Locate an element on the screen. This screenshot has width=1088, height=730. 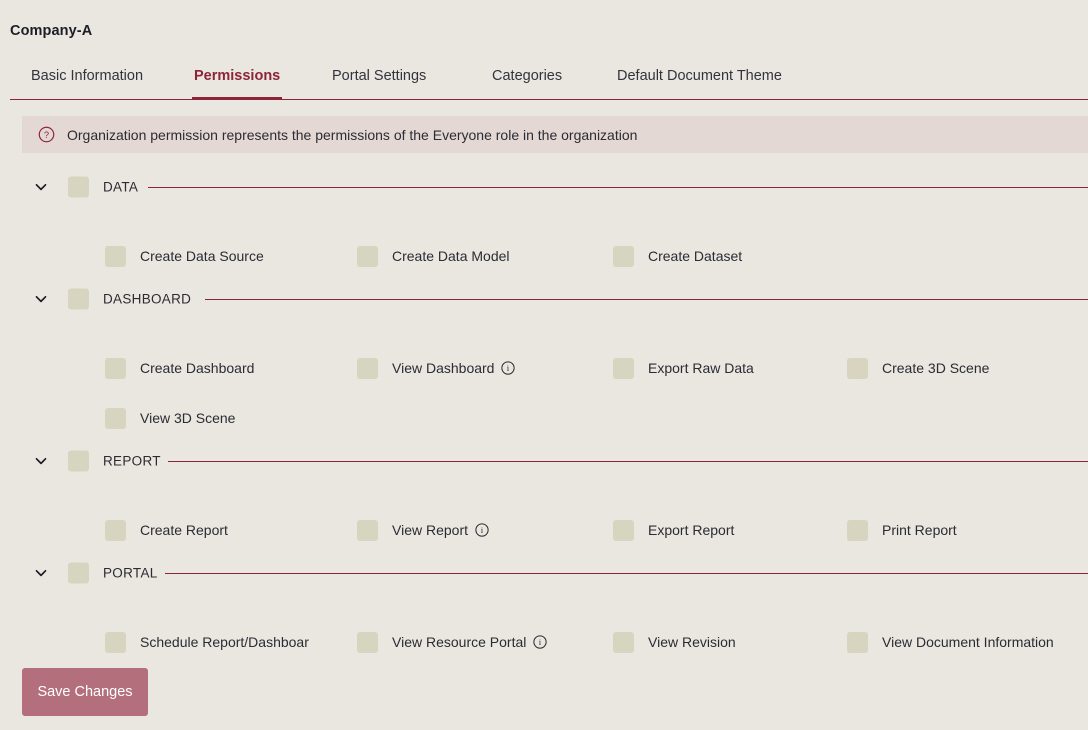
permission-item: View Resource Portal i is located at coordinates (452, 642).